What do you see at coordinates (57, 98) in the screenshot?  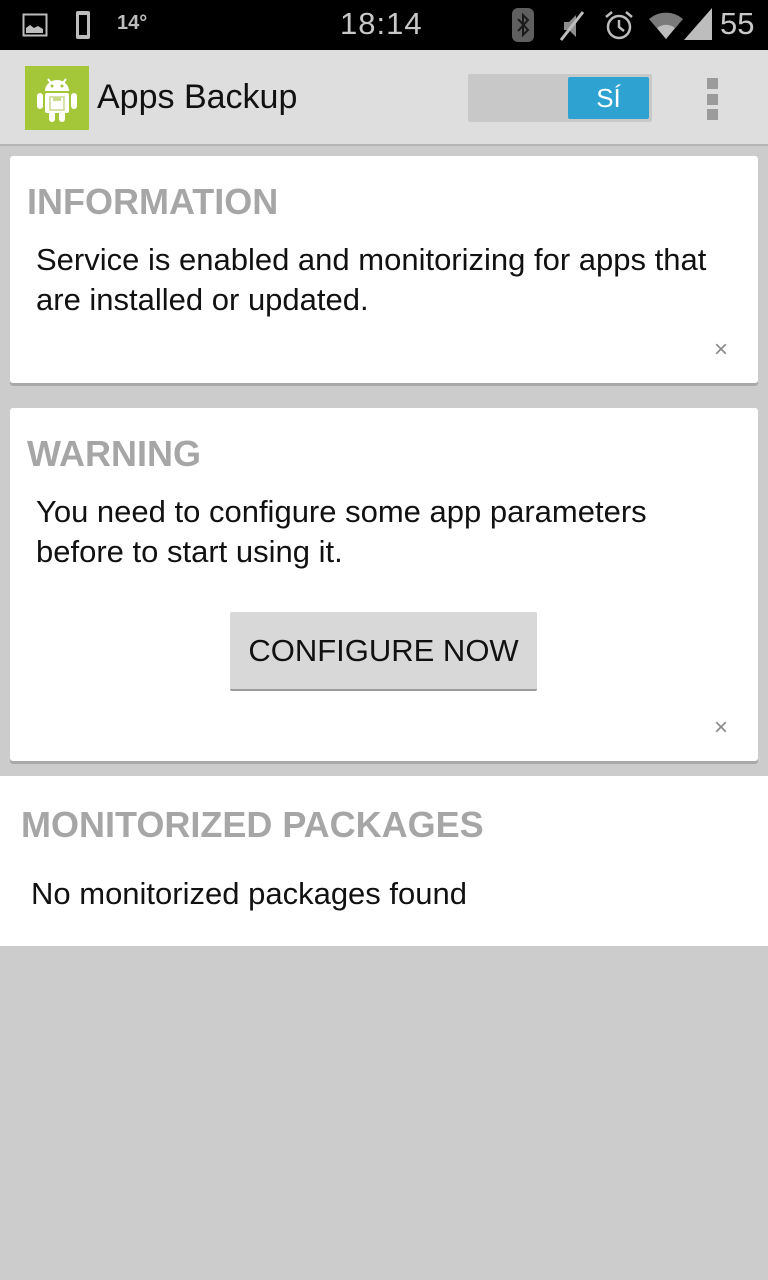 I see `android-floppy-icon` at bounding box center [57, 98].